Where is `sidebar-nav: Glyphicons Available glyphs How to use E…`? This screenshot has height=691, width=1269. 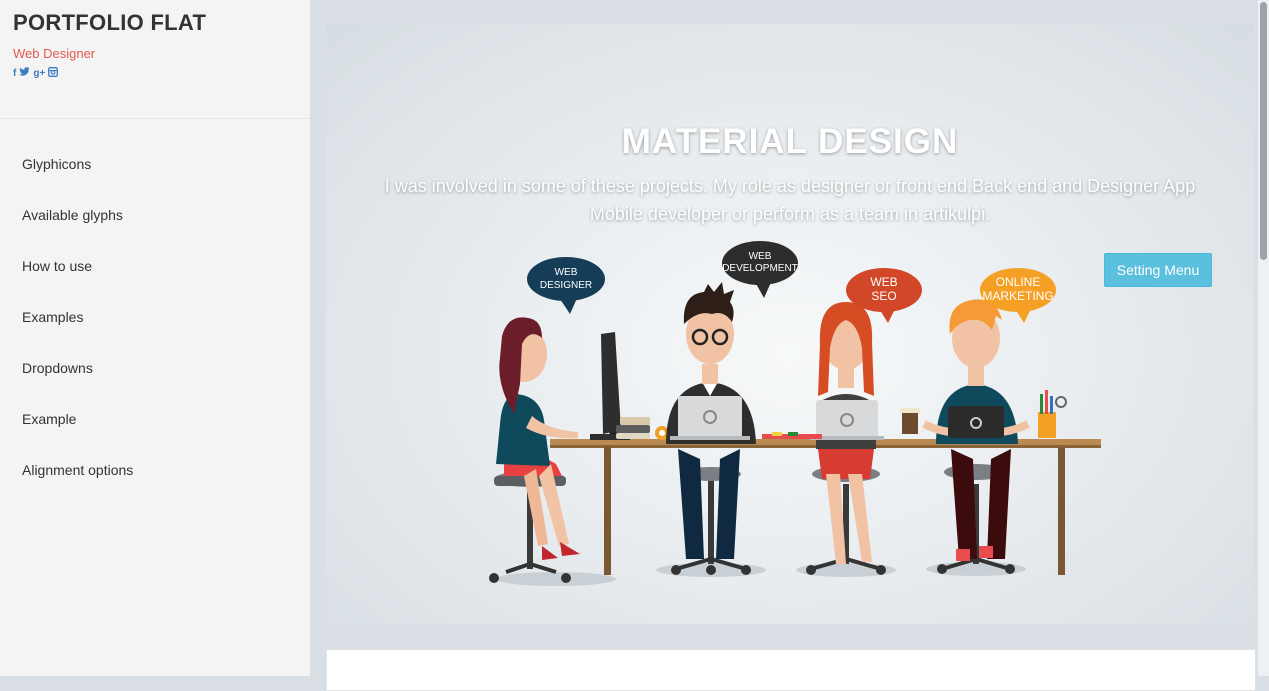 sidebar-nav: Glyphicons Available glyphs How to use E… is located at coordinates (155, 317).